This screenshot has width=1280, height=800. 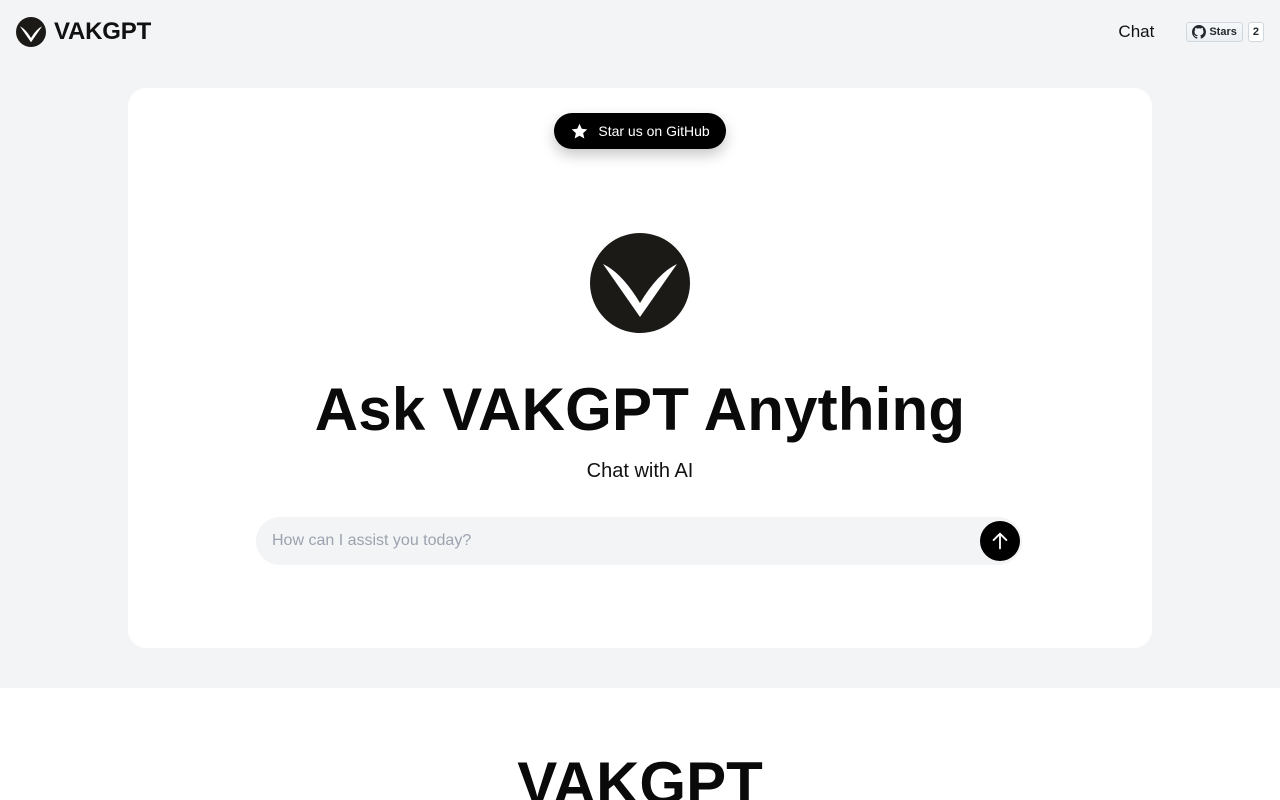 I want to click on hero-subtitle: Chat with AI, so click(x=640, y=471).